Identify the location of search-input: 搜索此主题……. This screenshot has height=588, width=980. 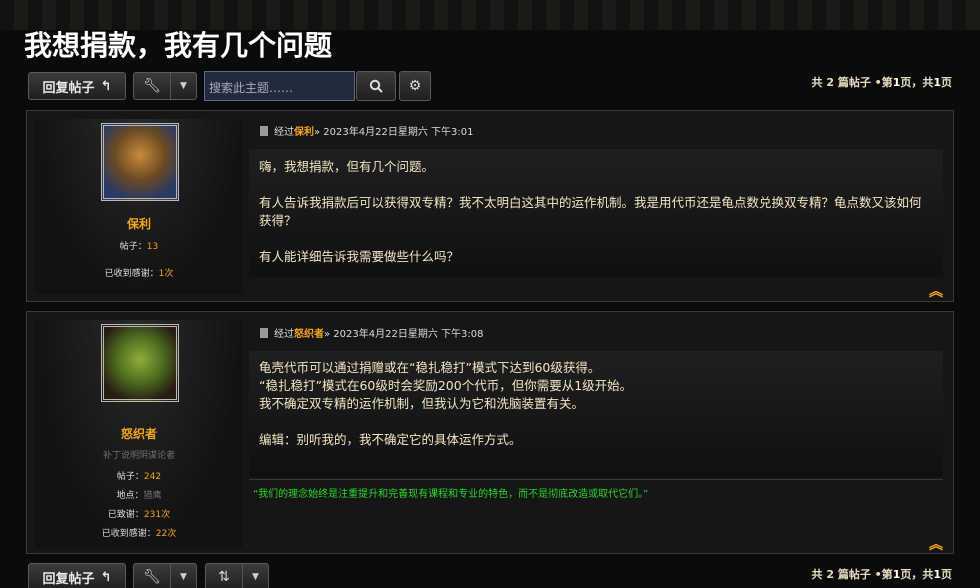
(279, 86).